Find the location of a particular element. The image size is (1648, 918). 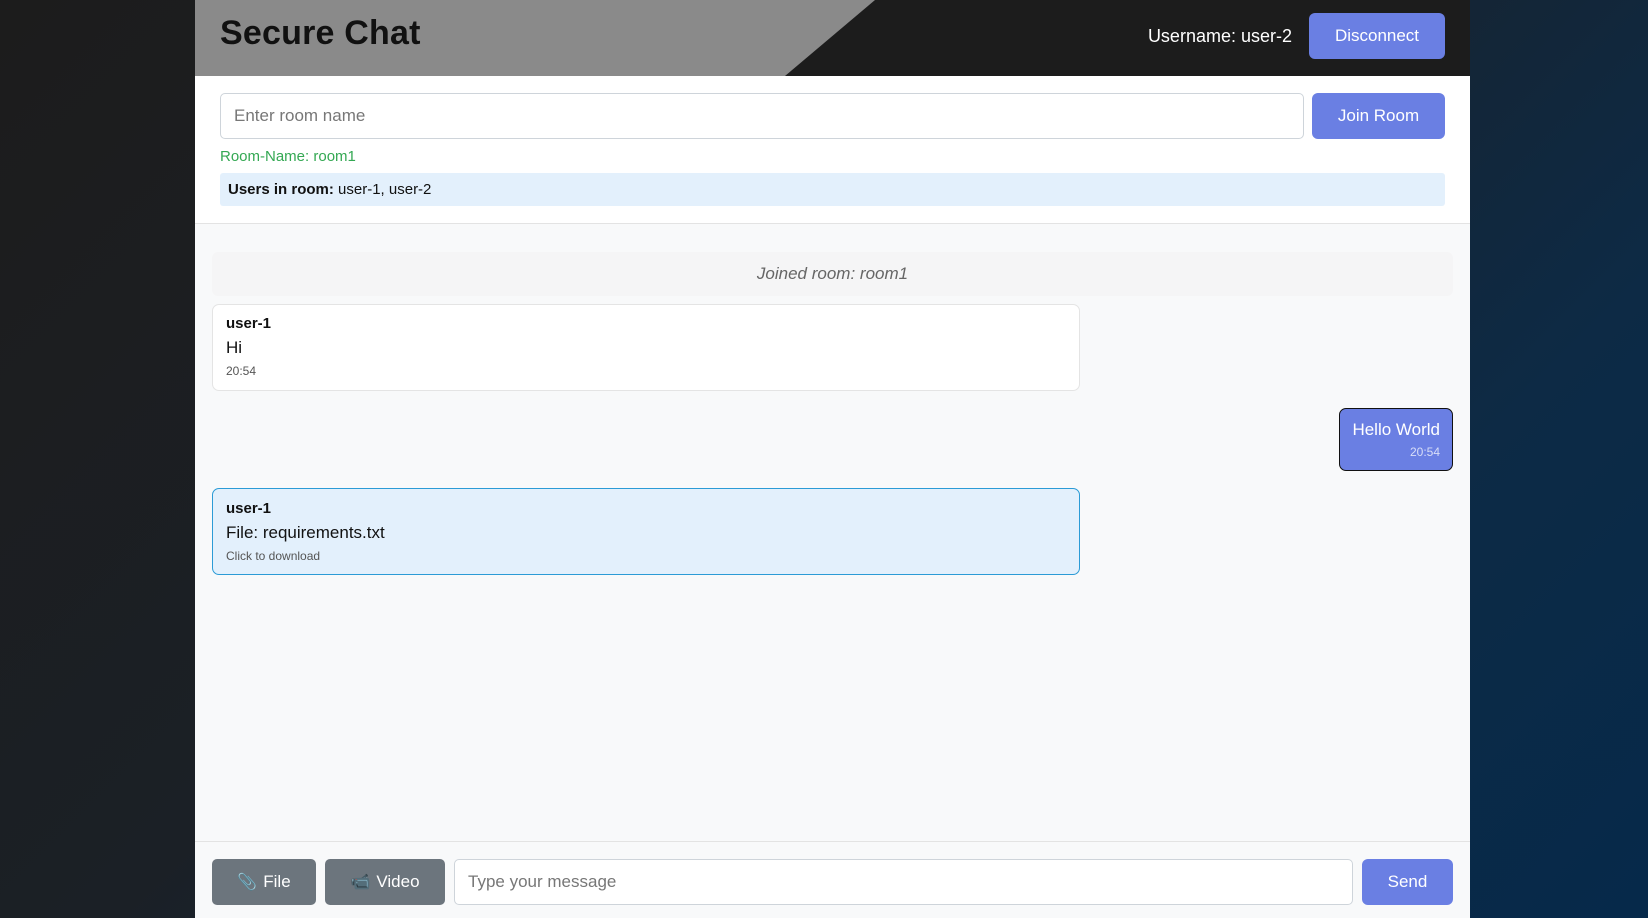

message-input is located at coordinates (903, 882).